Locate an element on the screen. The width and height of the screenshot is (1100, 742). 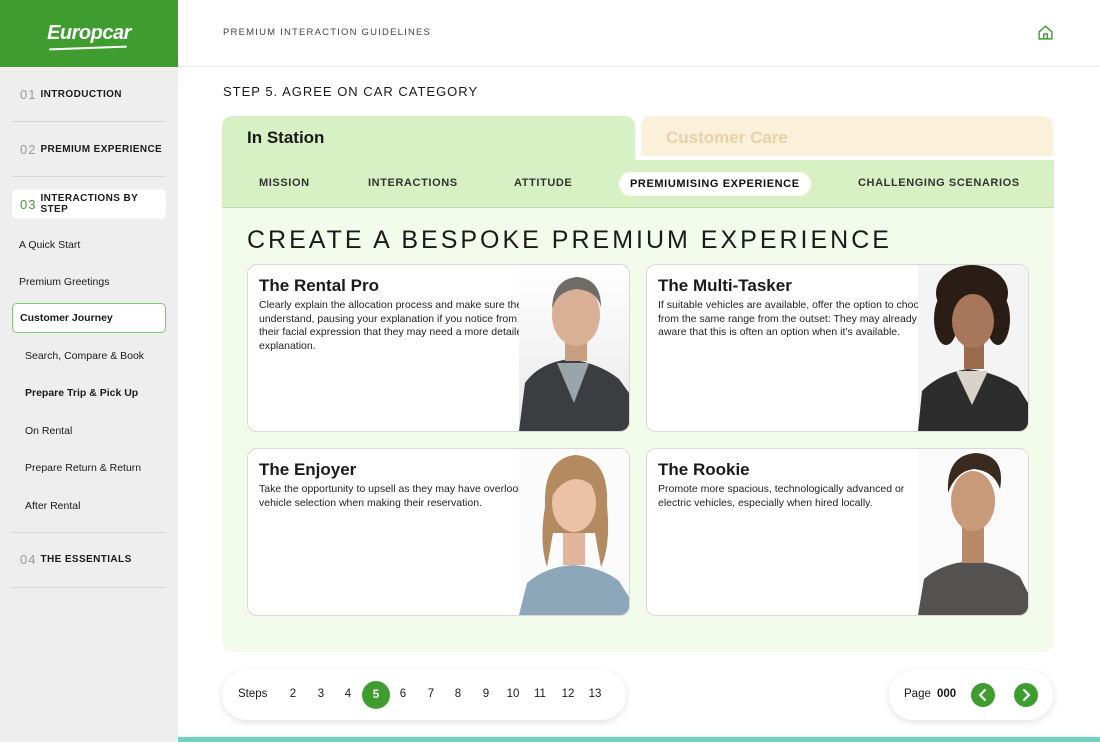
step-link-5-active: 5 is located at coordinates (376, 695).